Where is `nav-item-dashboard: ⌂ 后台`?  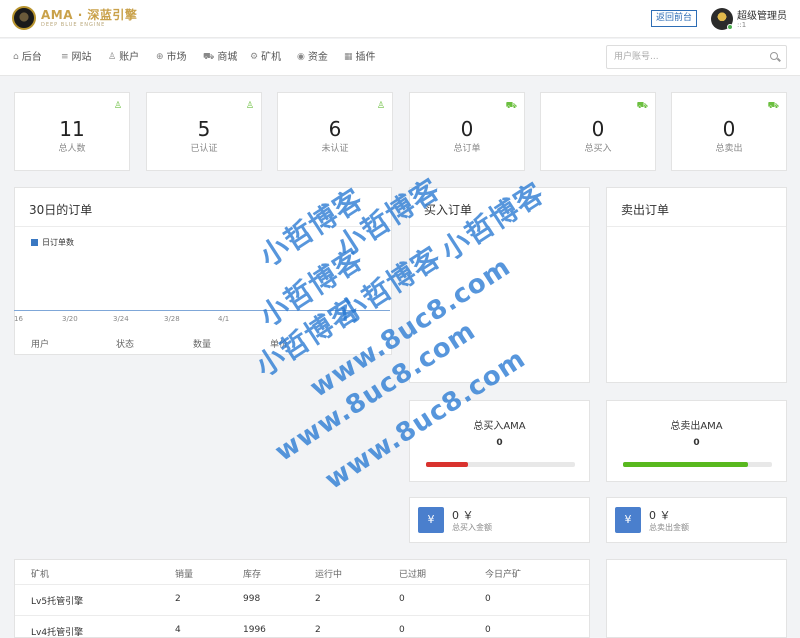
nav-item-dashboard: ⌂ 后台 is located at coordinates (27, 57).